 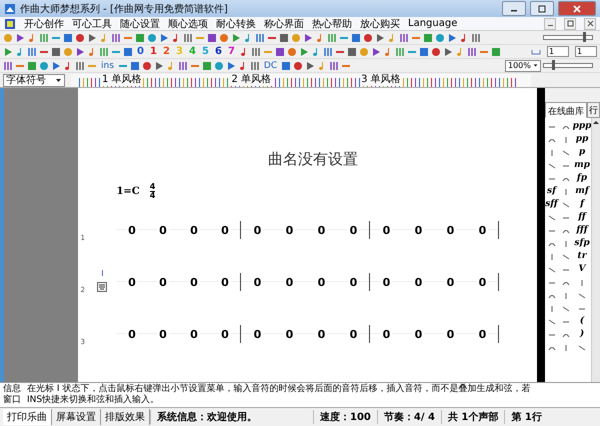 I want to click on status-tab: 排版效果, so click(x=125, y=417).